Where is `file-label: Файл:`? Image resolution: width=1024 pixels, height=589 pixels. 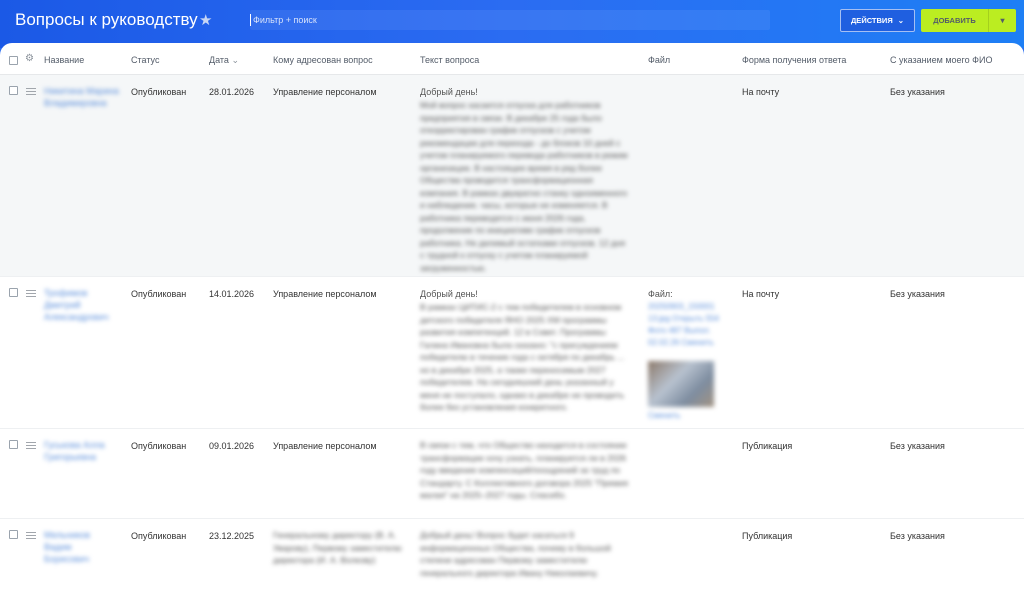
file-label: Файл: is located at coordinates (660, 294).